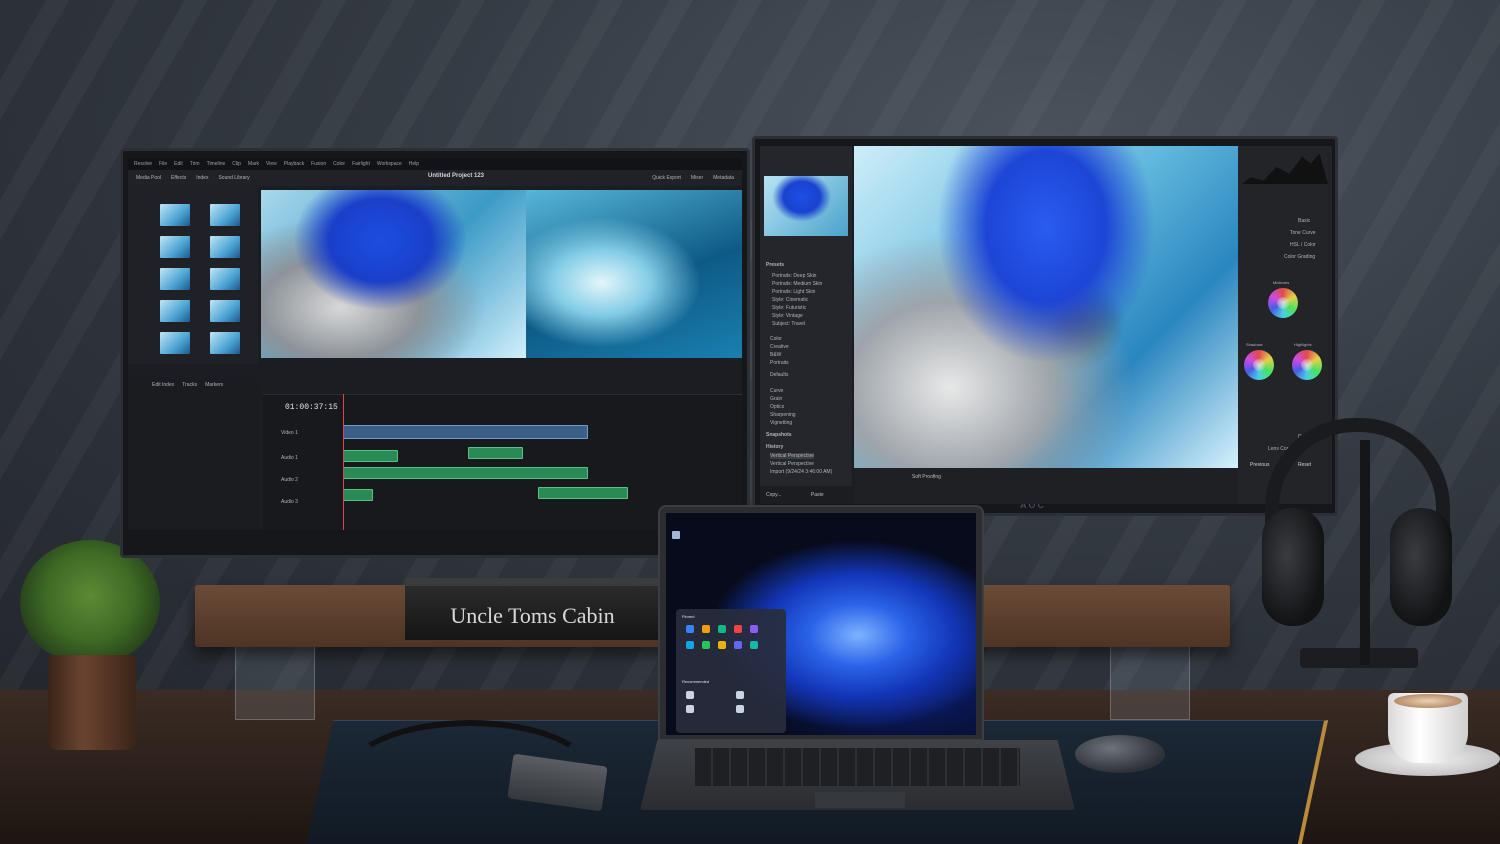 This screenshot has width=1500, height=844. Describe the element at coordinates (775, 355) in the screenshot. I see `preset-group: B&W` at that location.